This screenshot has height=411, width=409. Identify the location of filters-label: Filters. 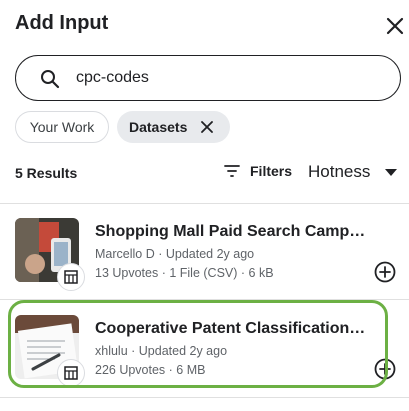
(271, 171).